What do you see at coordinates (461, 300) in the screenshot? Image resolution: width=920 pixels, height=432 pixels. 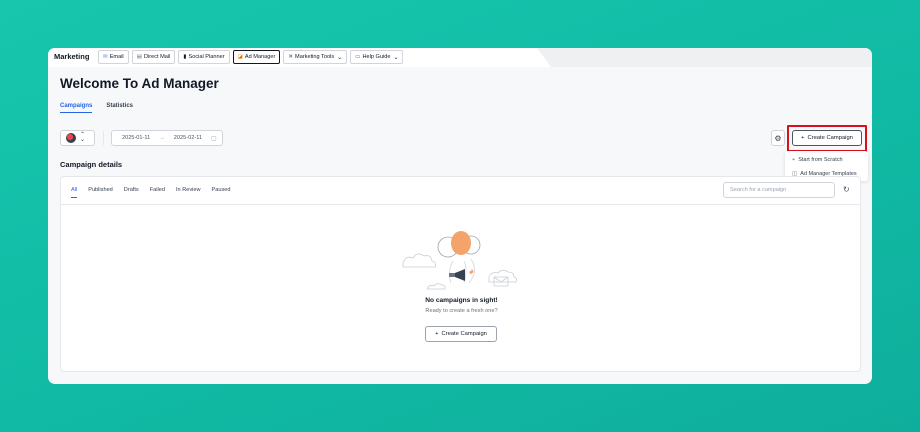 I see `empty-state-title: No campaigns in sight!` at bounding box center [461, 300].